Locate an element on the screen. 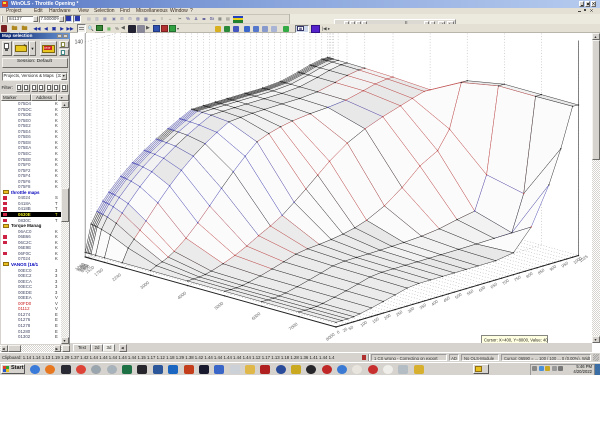 The height and width of the screenshot is (432, 600). svg-text:Cursor: X=400, Y=8000, Value:: Cursor: X=400, Y=8000, Value: 40 is located at coordinates (516, 340).